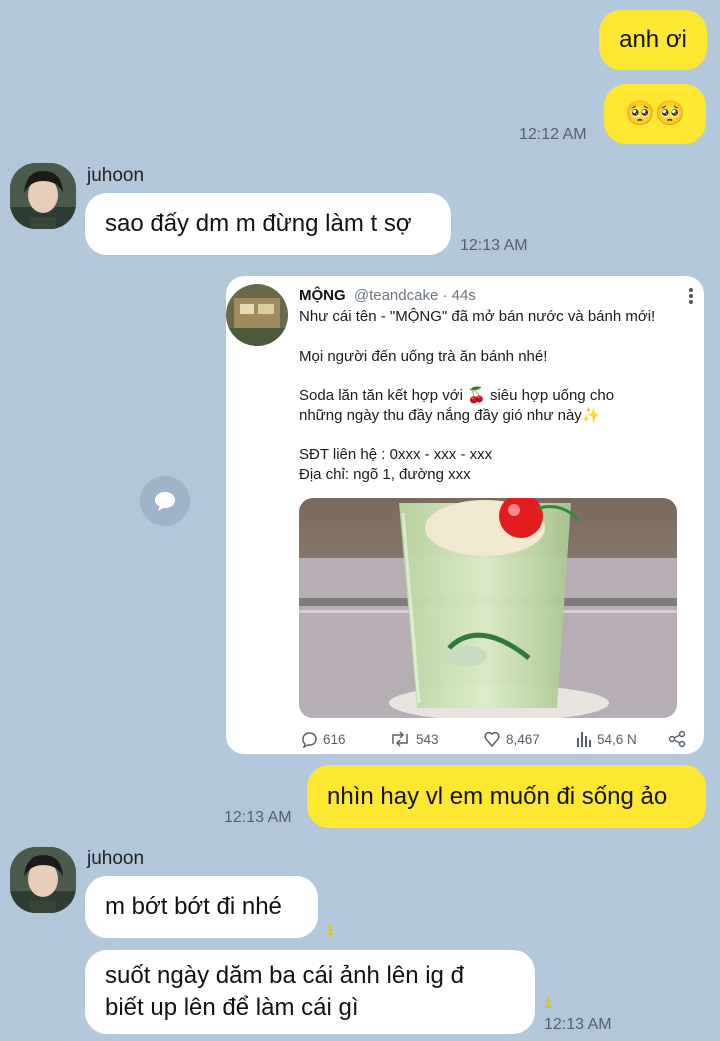 This screenshot has height=1041, width=720. I want to click on message-bubble-outgoing: anh ơi, so click(653, 40).